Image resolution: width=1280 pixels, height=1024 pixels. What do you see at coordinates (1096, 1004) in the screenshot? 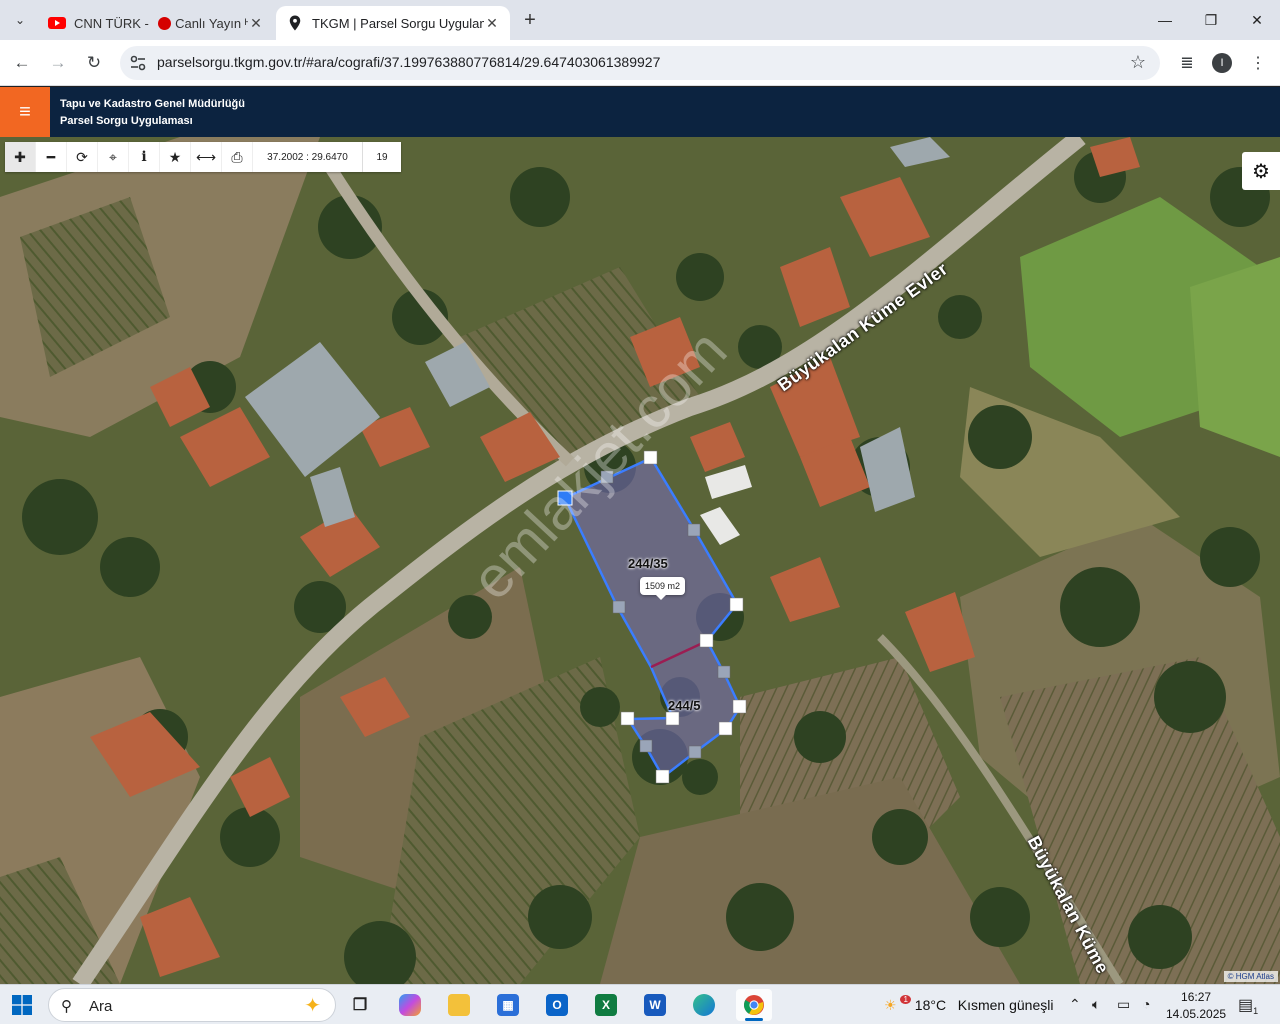
I see `volume-icon: 🔈︎` at bounding box center [1096, 1004].